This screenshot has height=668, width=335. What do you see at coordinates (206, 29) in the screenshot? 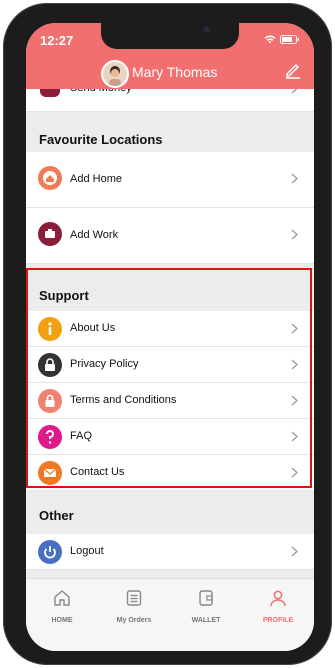
I see `camera-icon` at bounding box center [206, 29].